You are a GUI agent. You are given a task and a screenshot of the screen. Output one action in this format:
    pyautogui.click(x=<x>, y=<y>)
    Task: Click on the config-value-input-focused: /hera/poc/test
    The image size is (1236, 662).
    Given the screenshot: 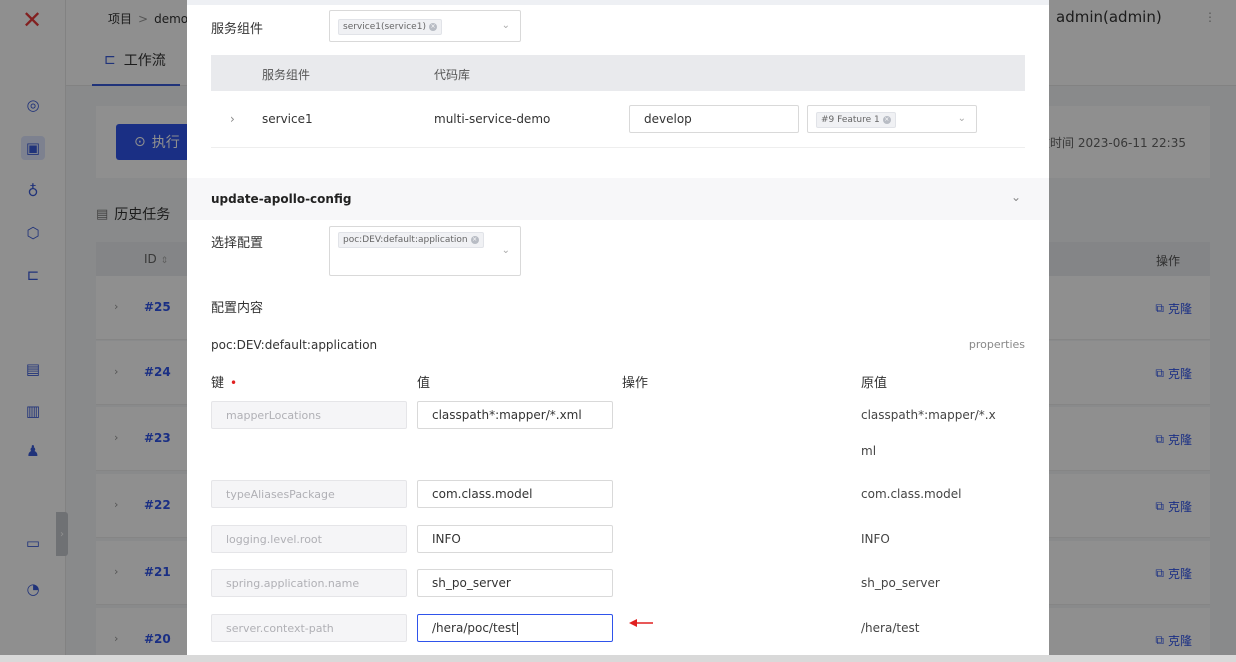 What is the action you would take?
    pyautogui.click(x=515, y=628)
    